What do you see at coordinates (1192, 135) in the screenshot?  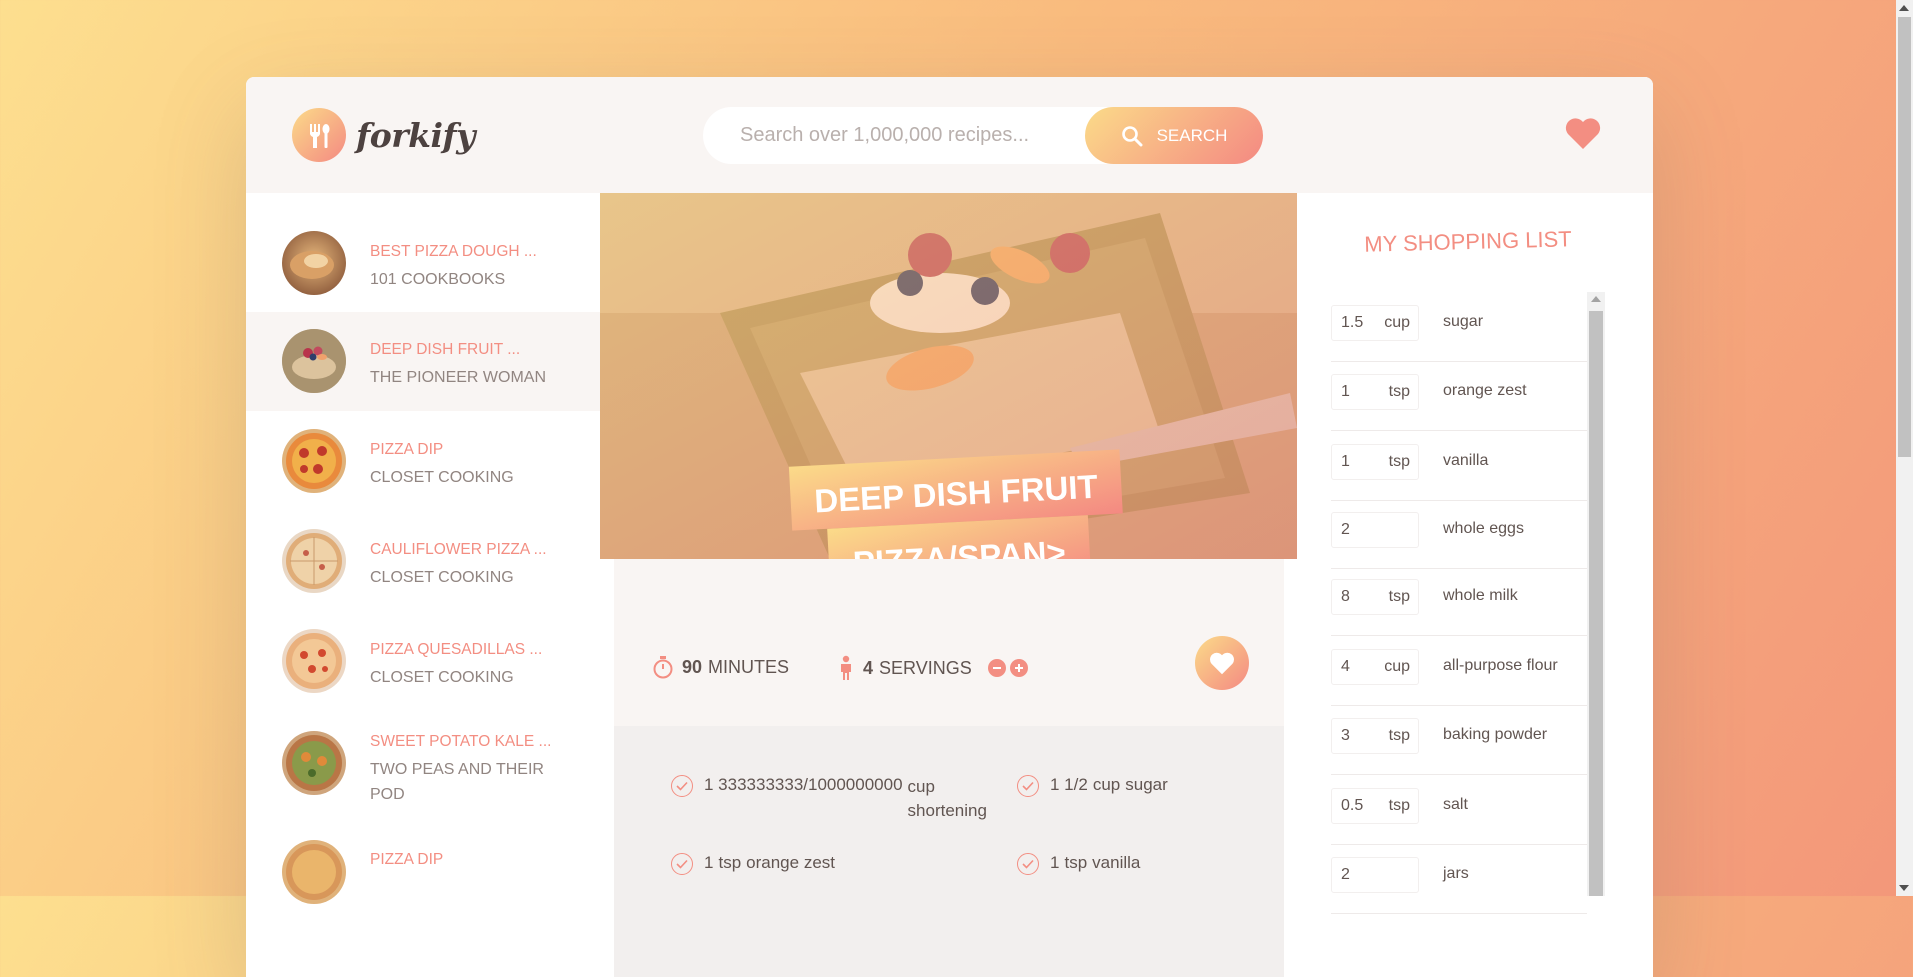 I see `search-button-label: SEARCH` at bounding box center [1192, 135].